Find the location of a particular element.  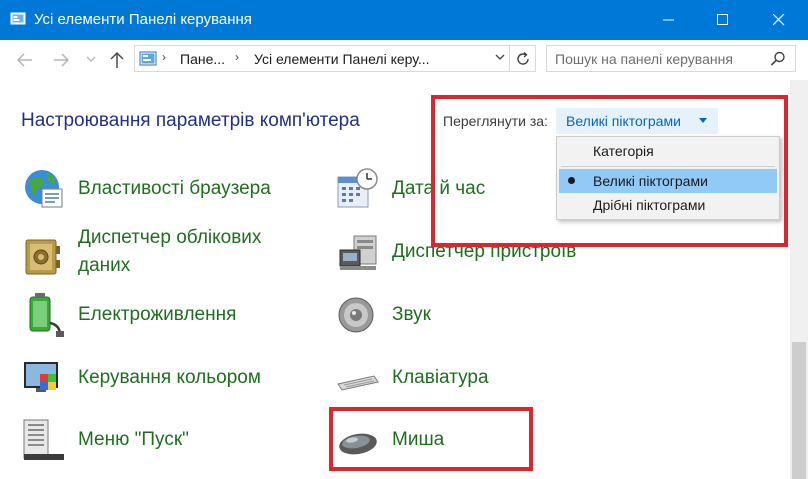

search-box is located at coordinates (671, 58).